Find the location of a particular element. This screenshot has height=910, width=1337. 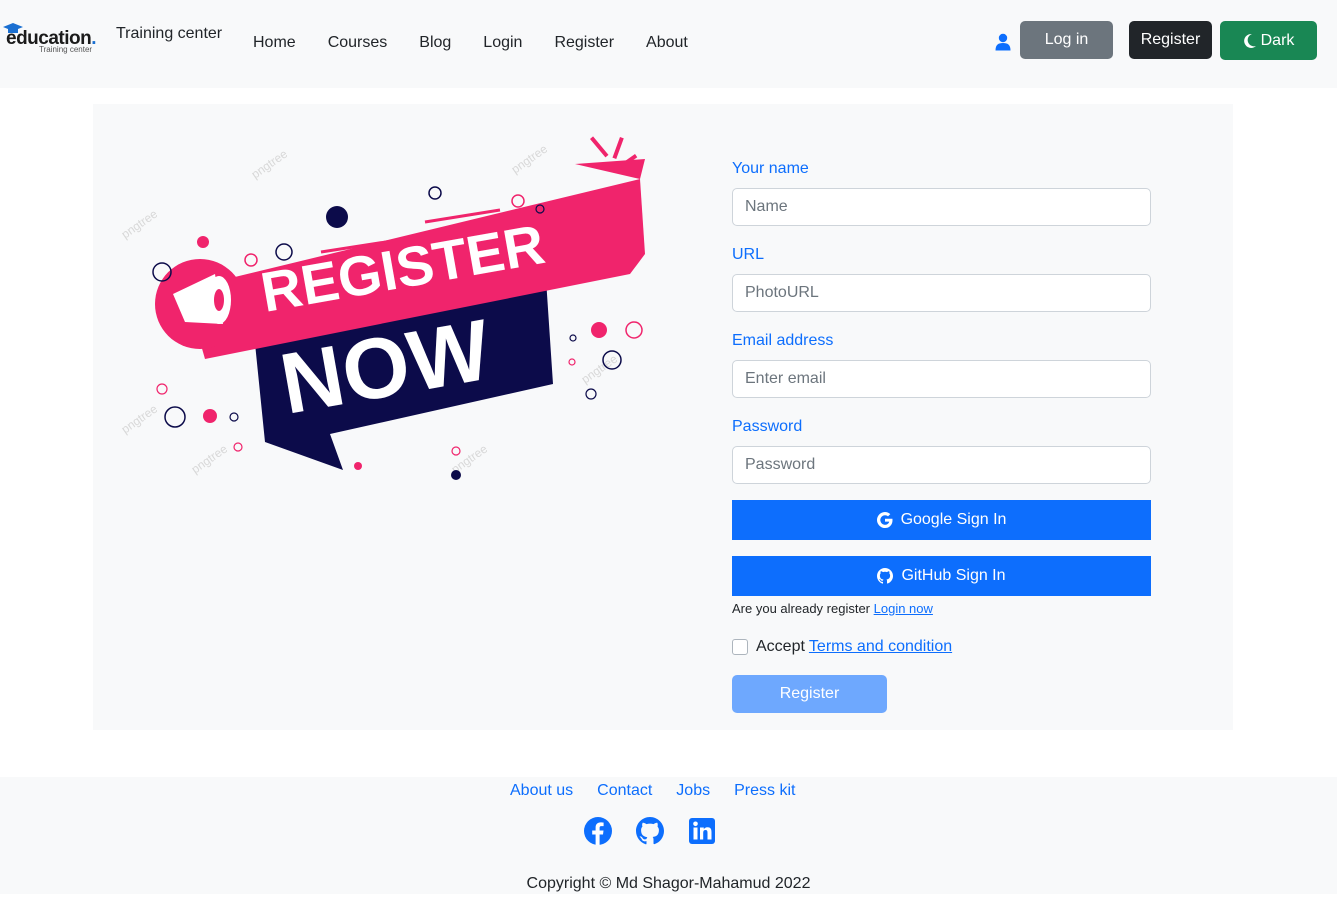

nav-link-register: Register is located at coordinates (584, 43).